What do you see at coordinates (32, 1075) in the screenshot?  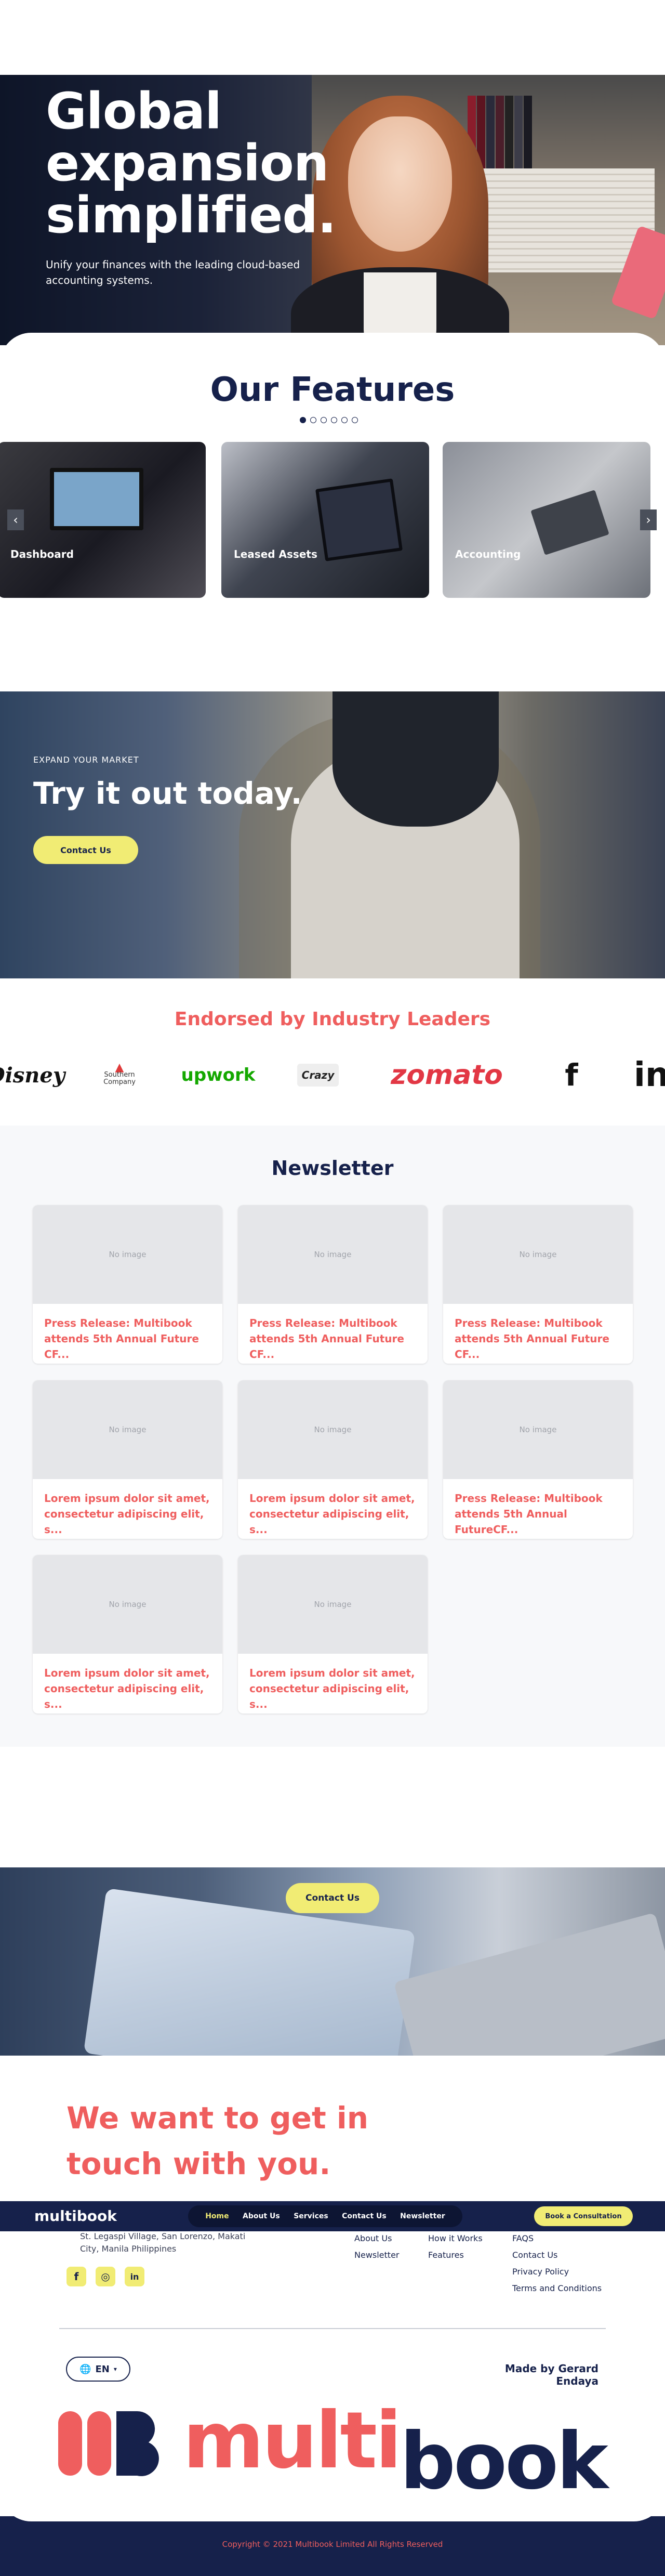 I see `disney-logo: Disney` at bounding box center [32, 1075].